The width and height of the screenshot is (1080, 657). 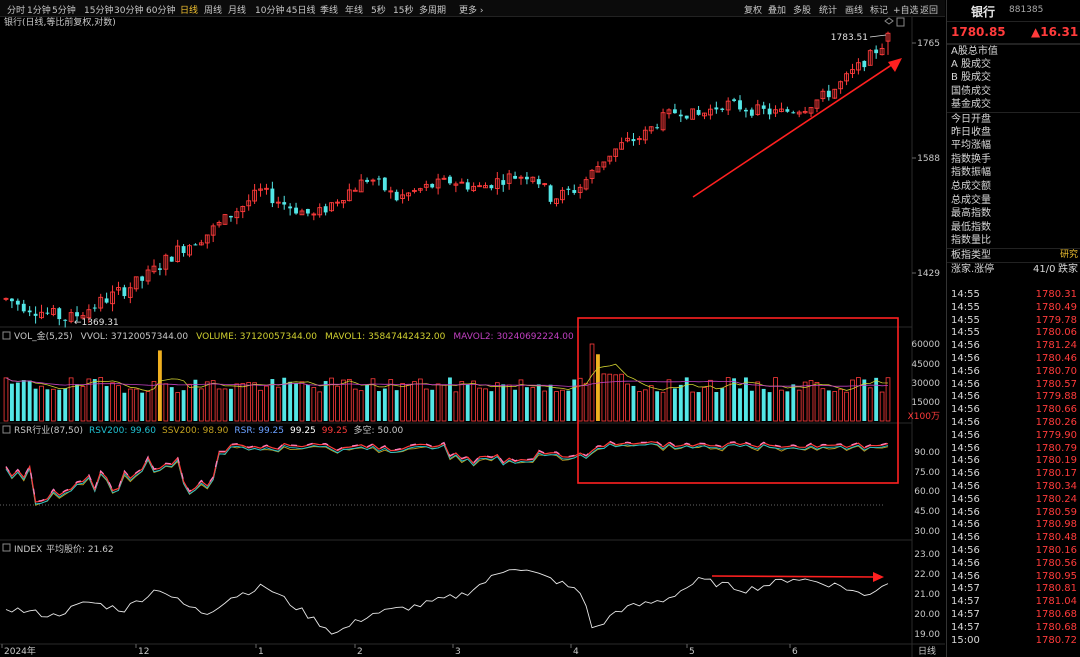 What do you see at coordinates (1056, 499) in the screenshot?
I see `tick-price: 1780.24` at bounding box center [1056, 499].